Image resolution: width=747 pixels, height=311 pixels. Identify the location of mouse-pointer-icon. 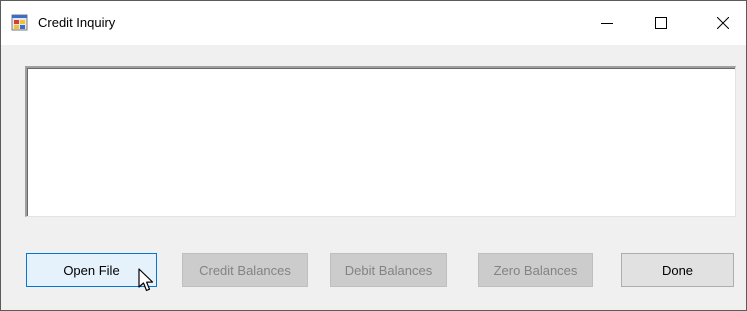
(146, 280).